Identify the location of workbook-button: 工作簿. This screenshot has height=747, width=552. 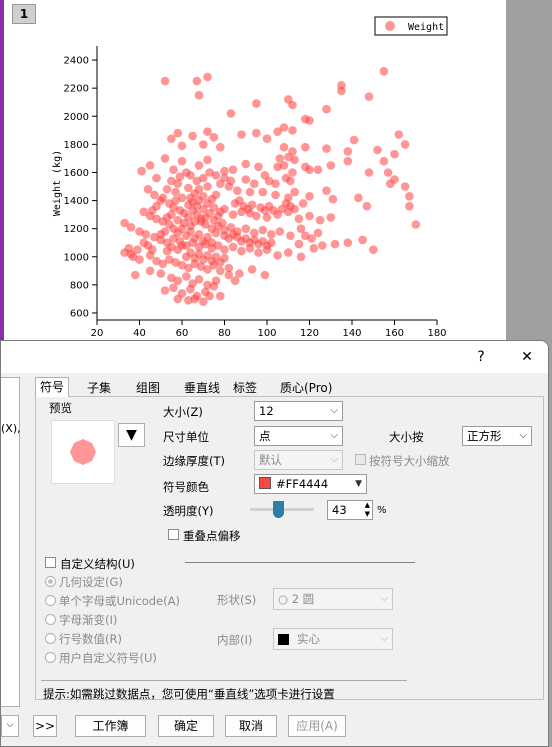
(110, 726).